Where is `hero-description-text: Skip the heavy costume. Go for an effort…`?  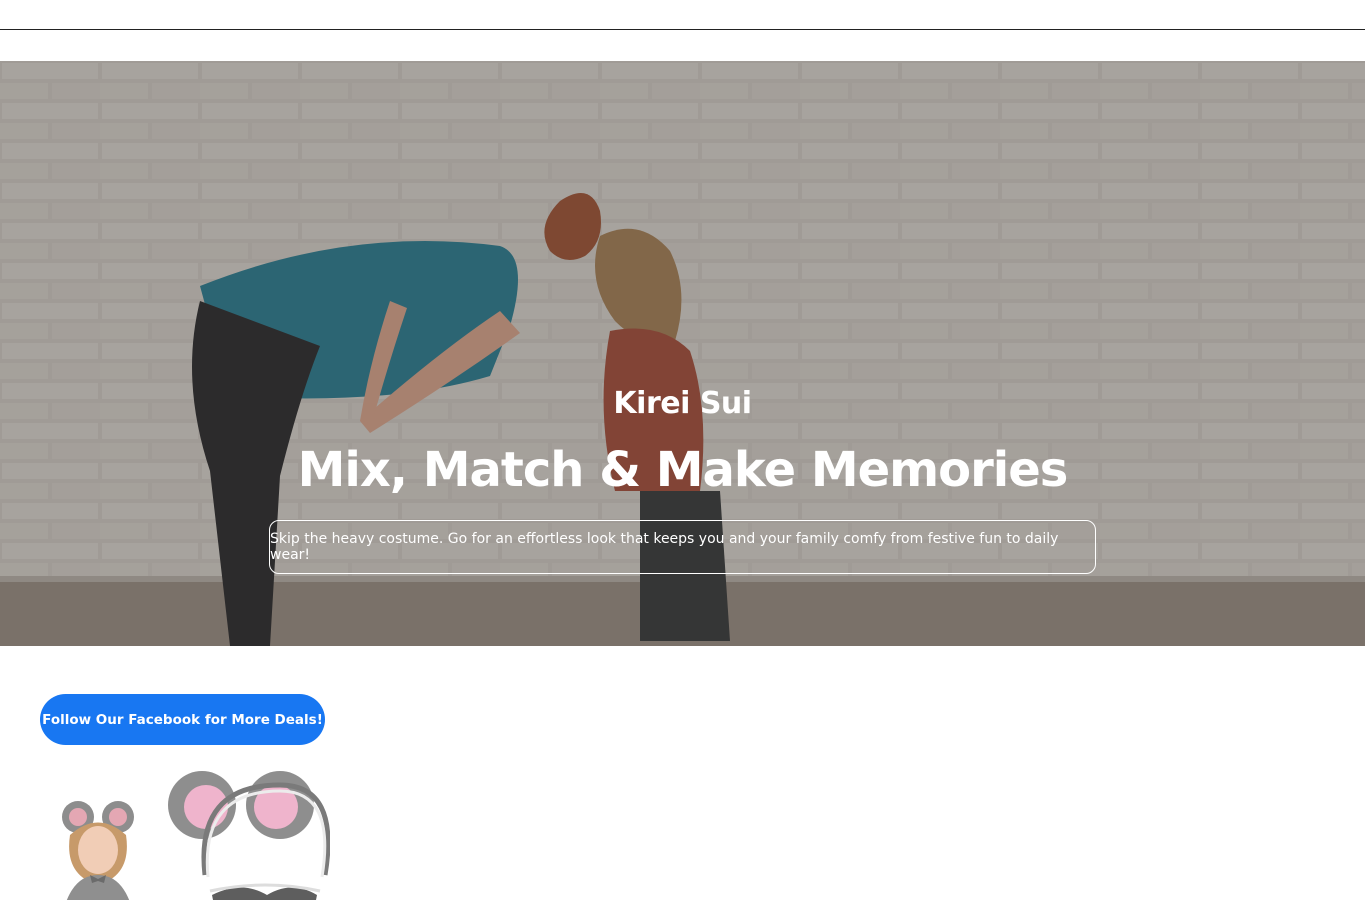
hero-description-text: Skip the heavy costume. Go for an effort… is located at coordinates (664, 547).